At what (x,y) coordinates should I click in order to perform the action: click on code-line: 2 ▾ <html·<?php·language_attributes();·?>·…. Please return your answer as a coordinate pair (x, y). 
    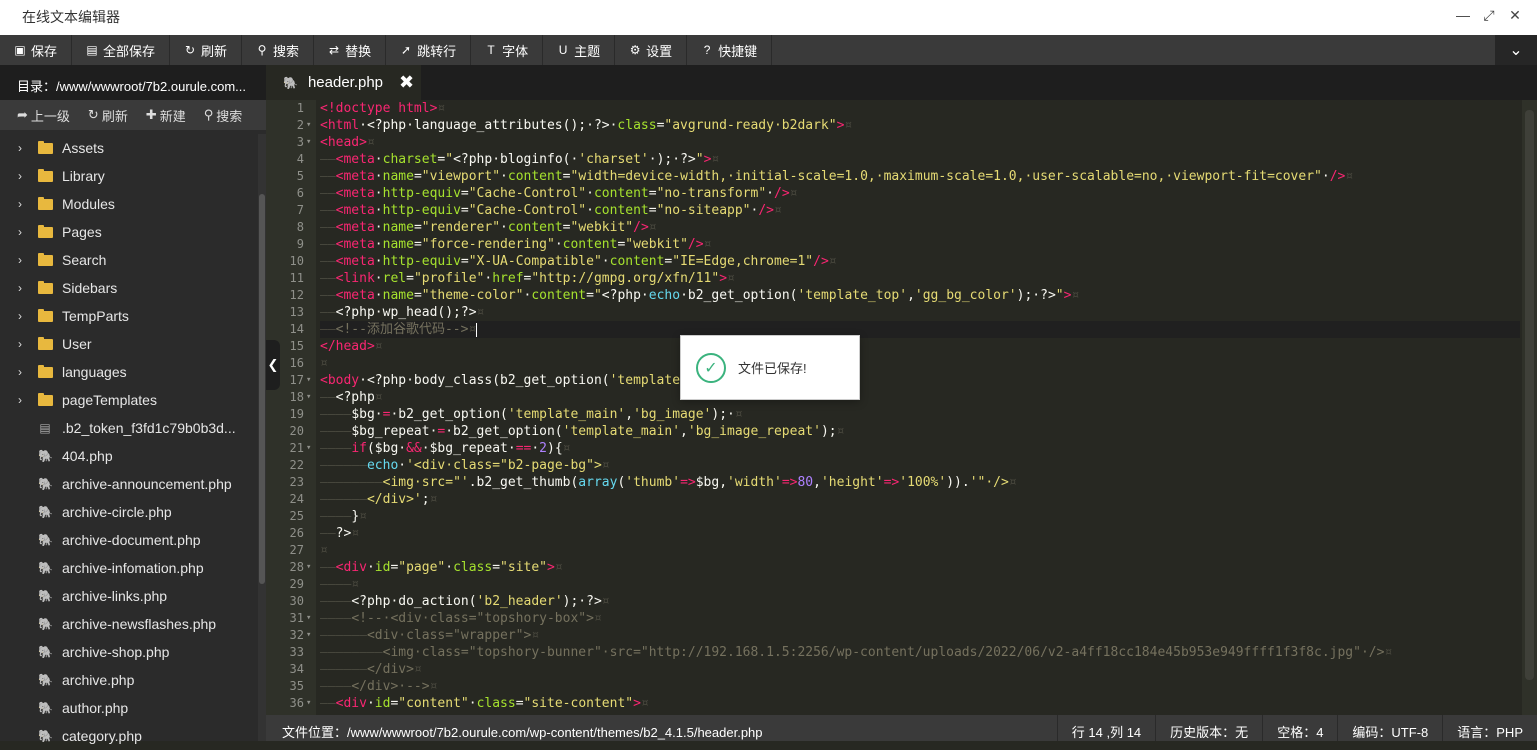
    Looking at the image, I should click on (908, 125).